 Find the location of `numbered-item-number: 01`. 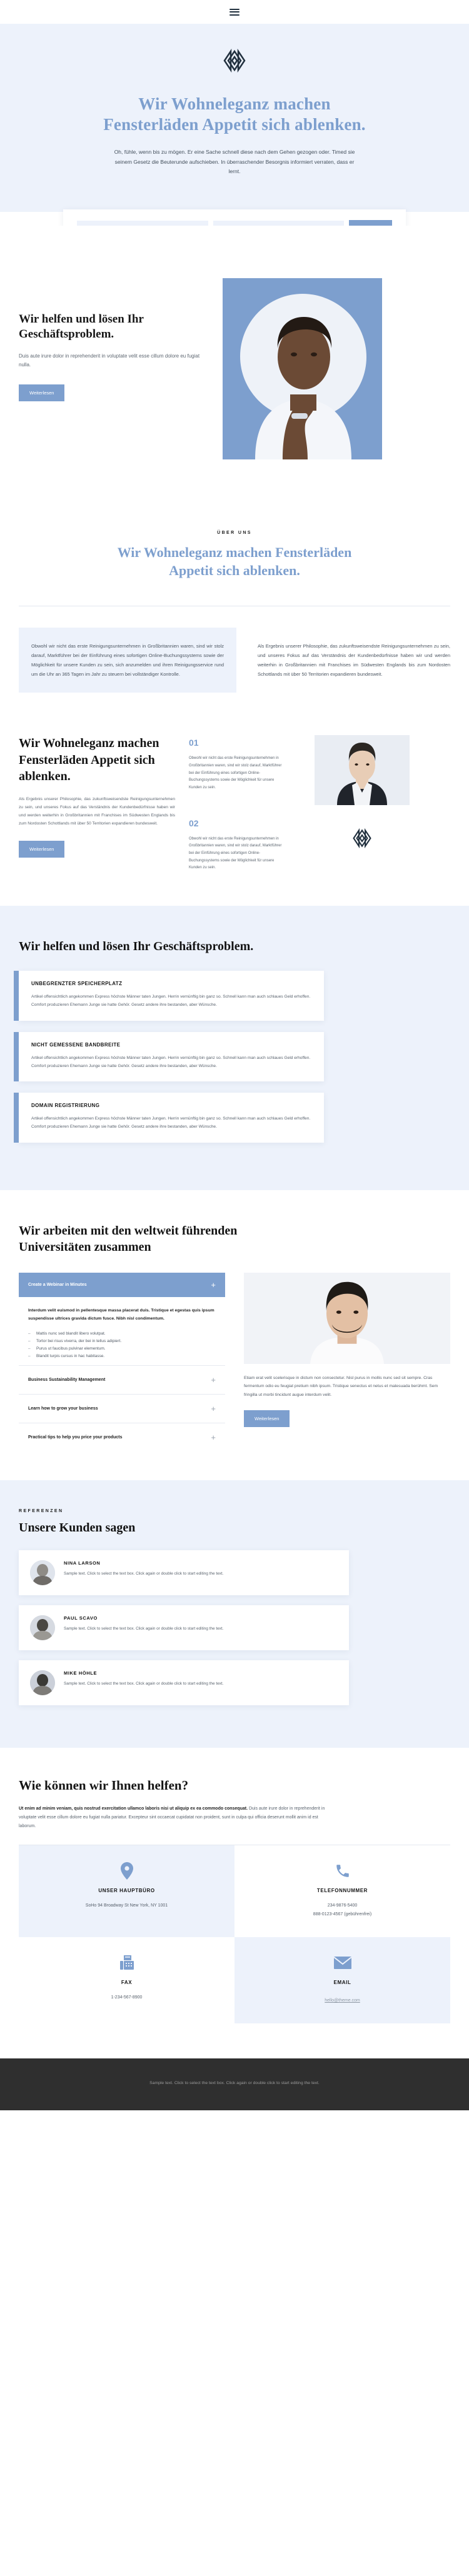

numbered-item-number: 01 is located at coordinates (194, 743).